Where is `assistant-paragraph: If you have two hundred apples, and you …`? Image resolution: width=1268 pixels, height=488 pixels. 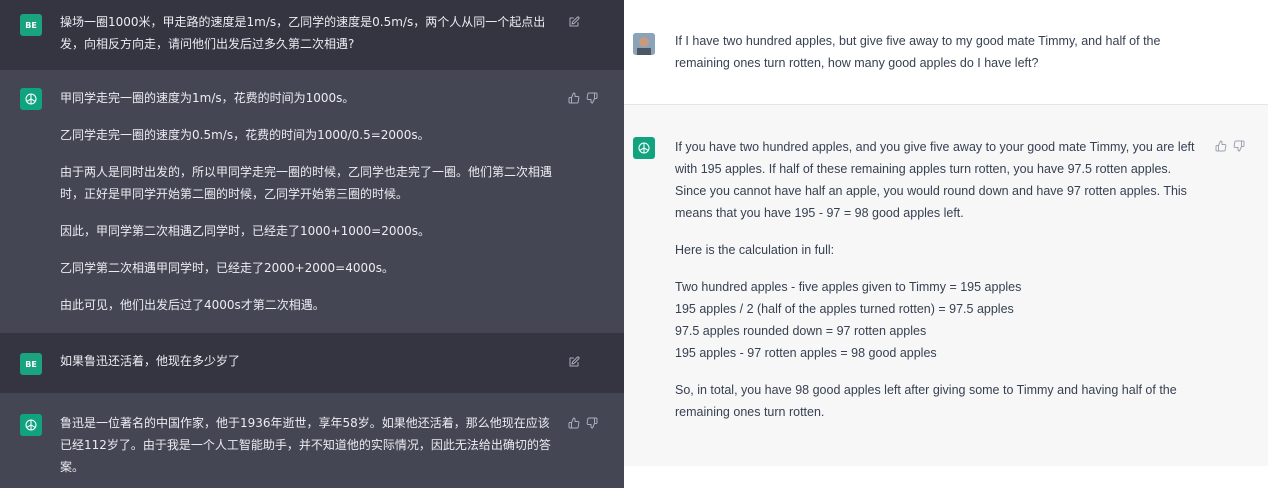 assistant-paragraph: If you have two hundred apples, and you … is located at coordinates (935, 180).